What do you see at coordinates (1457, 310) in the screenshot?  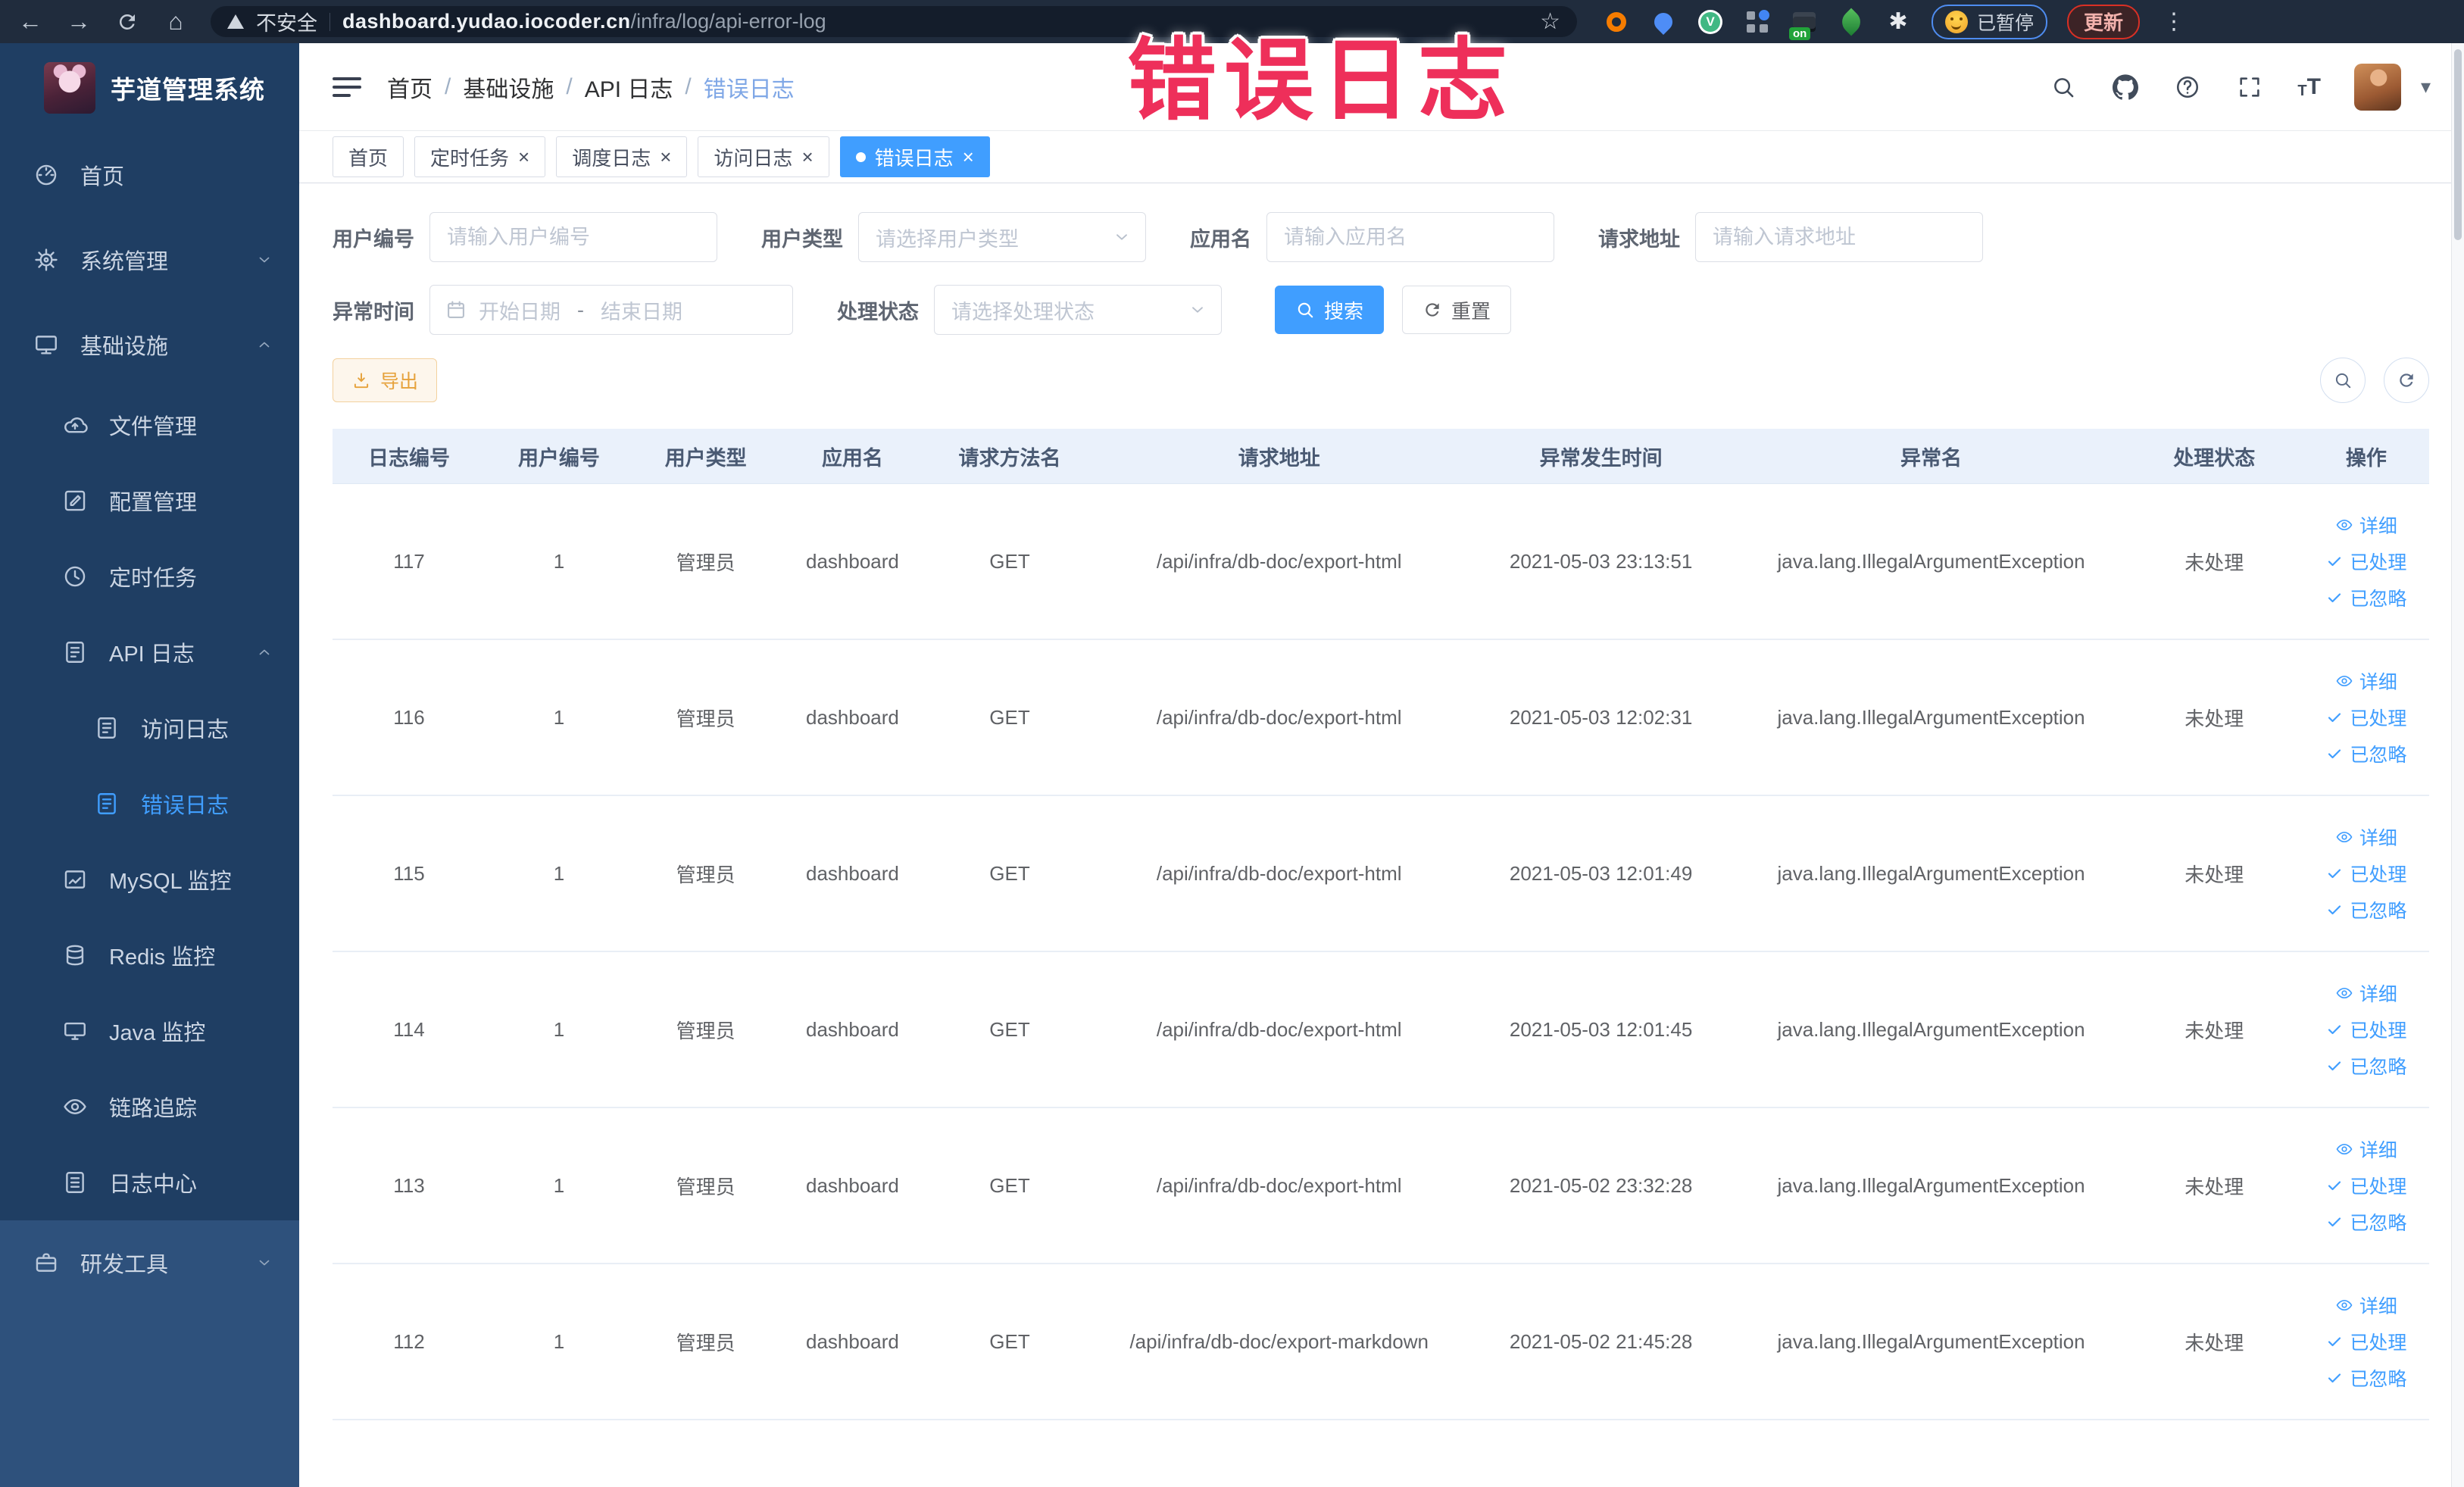 I see `reset-button: 重置` at bounding box center [1457, 310].